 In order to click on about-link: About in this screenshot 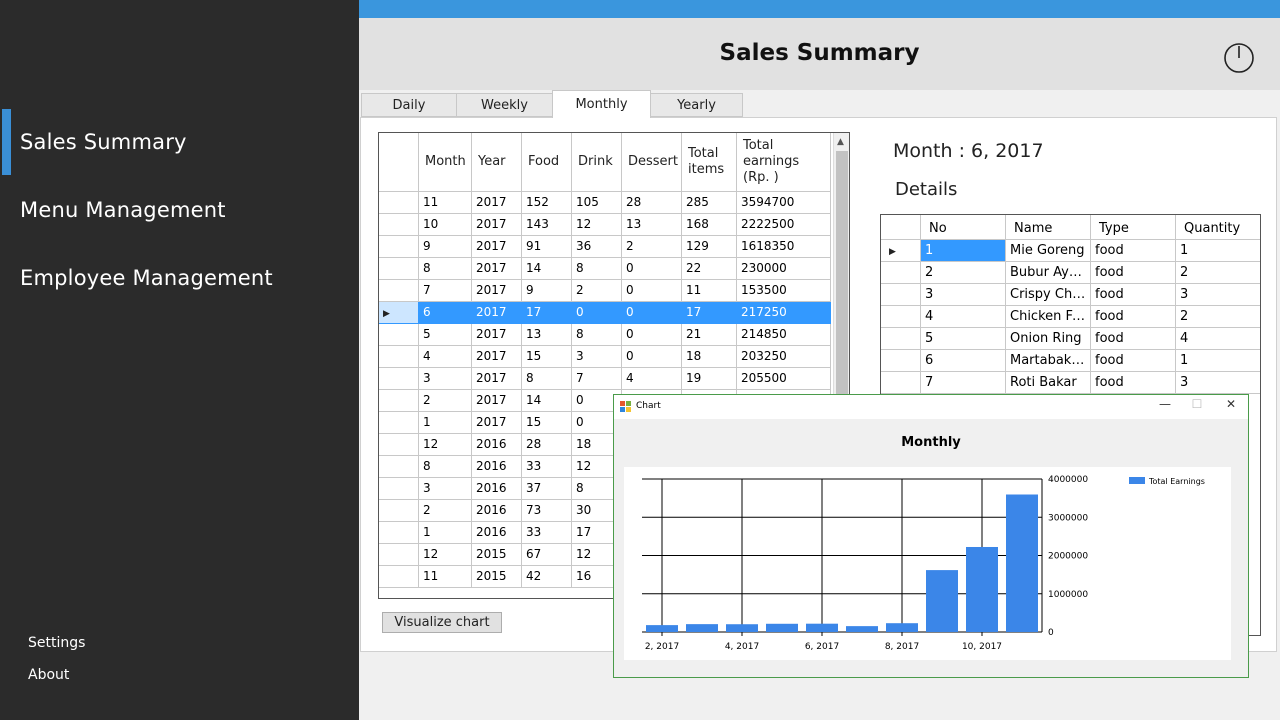, I will do `click(48, 675)`.